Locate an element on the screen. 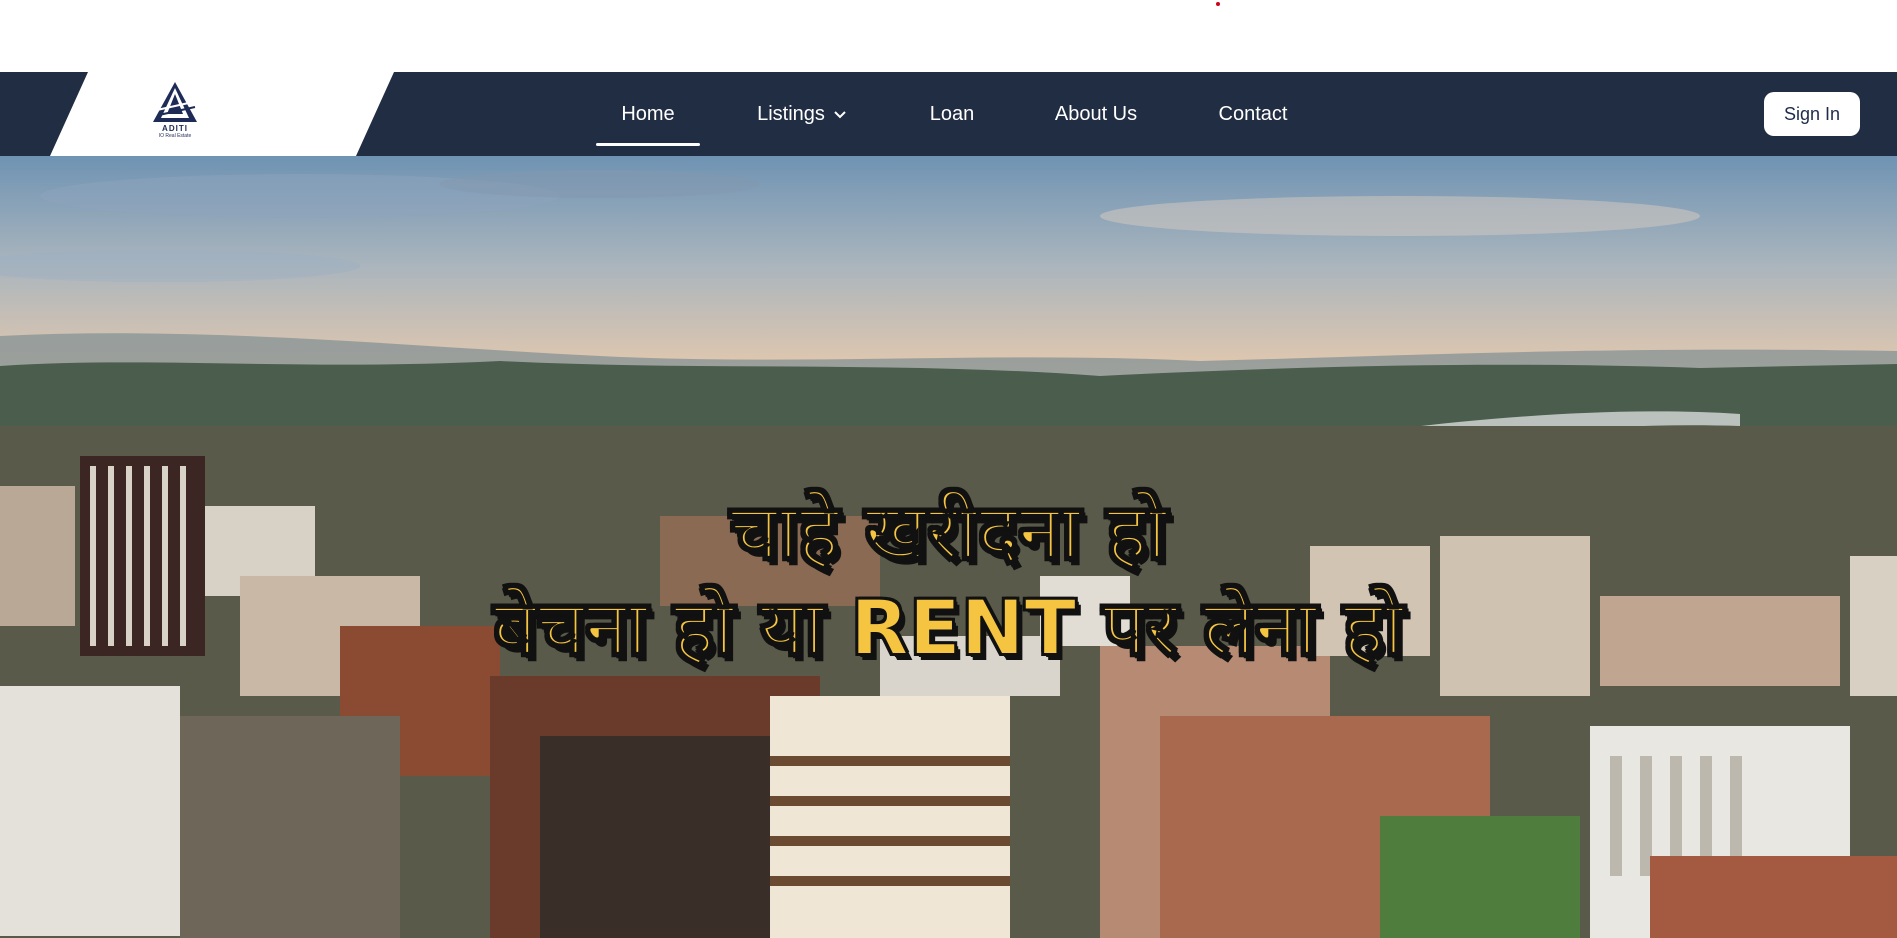  nav-home-label: Home is located at coordinates (648, 113).